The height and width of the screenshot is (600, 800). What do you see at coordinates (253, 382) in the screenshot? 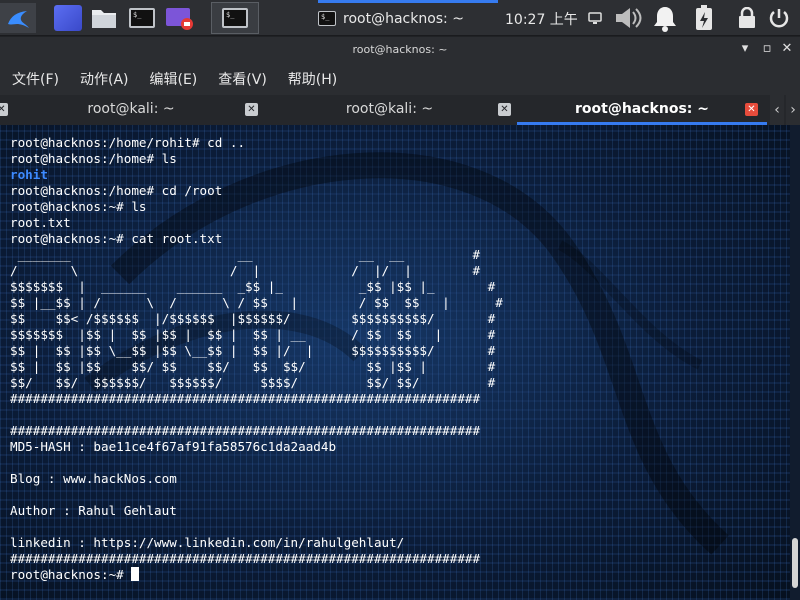
I see `terminal-line: $$/ $$/ $$$$$$/ $$$$$$/ $$$$/ $$/ $$/ #` at bounding box center [253, 382].